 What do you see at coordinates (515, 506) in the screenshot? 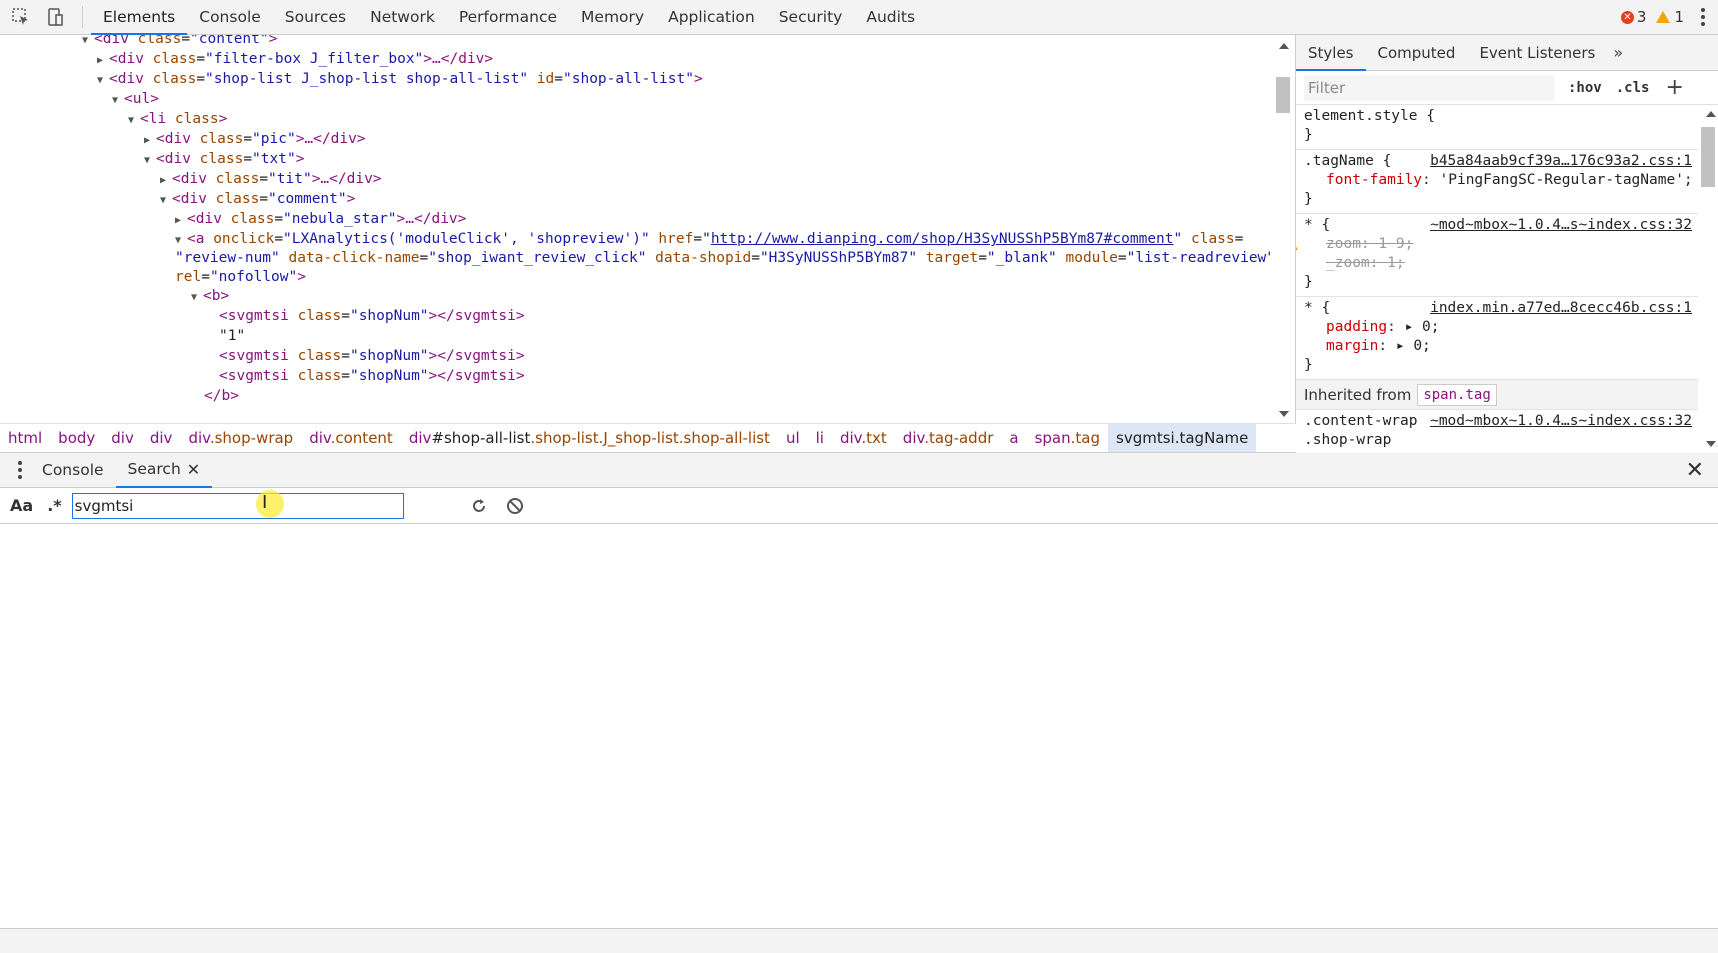
I see `clear-icon` at bounding box center [515, 506].